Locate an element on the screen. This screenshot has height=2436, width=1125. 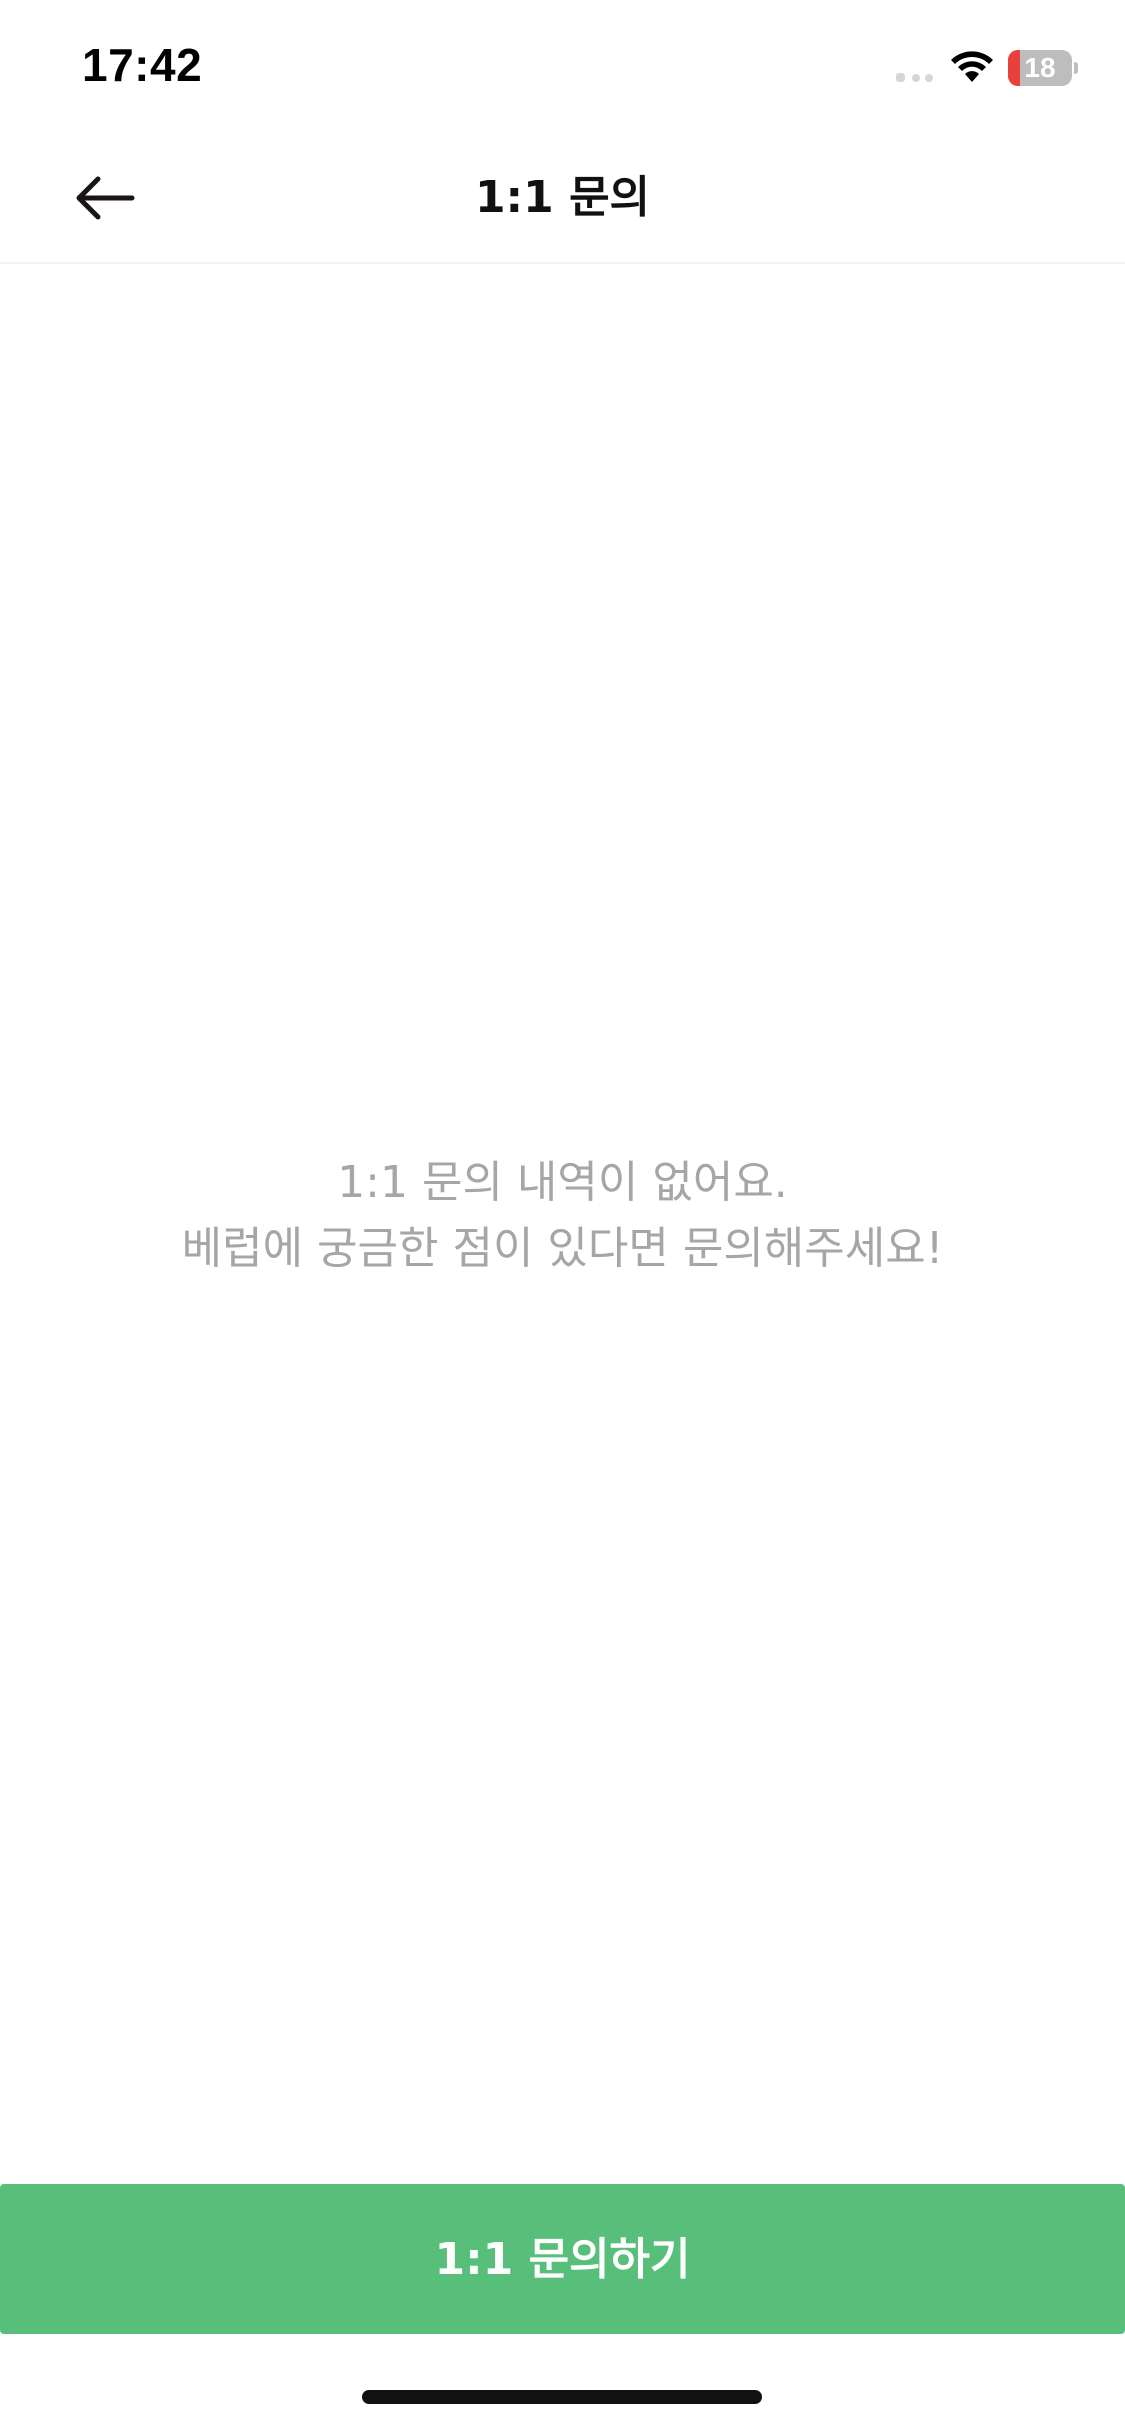
status-time: 17:42 is located at coordinates (142, 65).